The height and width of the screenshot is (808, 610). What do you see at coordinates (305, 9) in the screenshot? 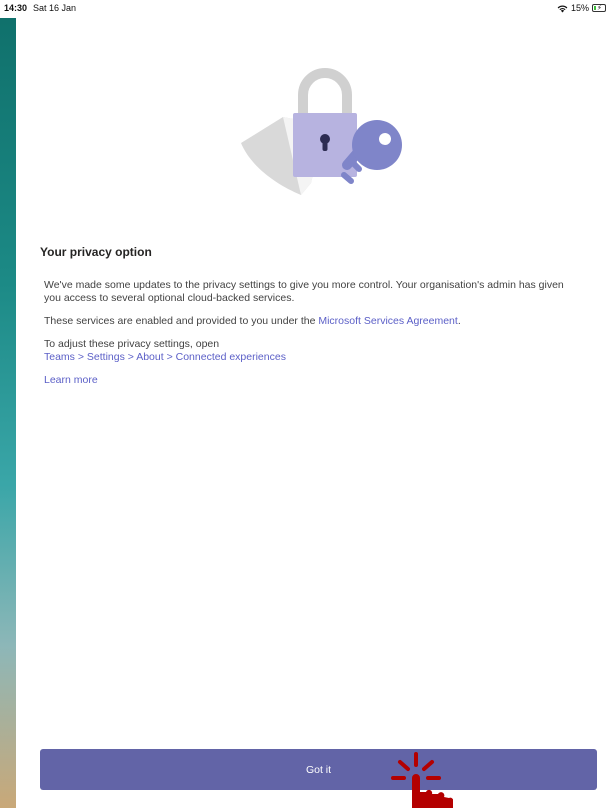
I see `status-bar: 14:30 Sat 16 Jan 15% ⚡` at bounding box center [305, 9].